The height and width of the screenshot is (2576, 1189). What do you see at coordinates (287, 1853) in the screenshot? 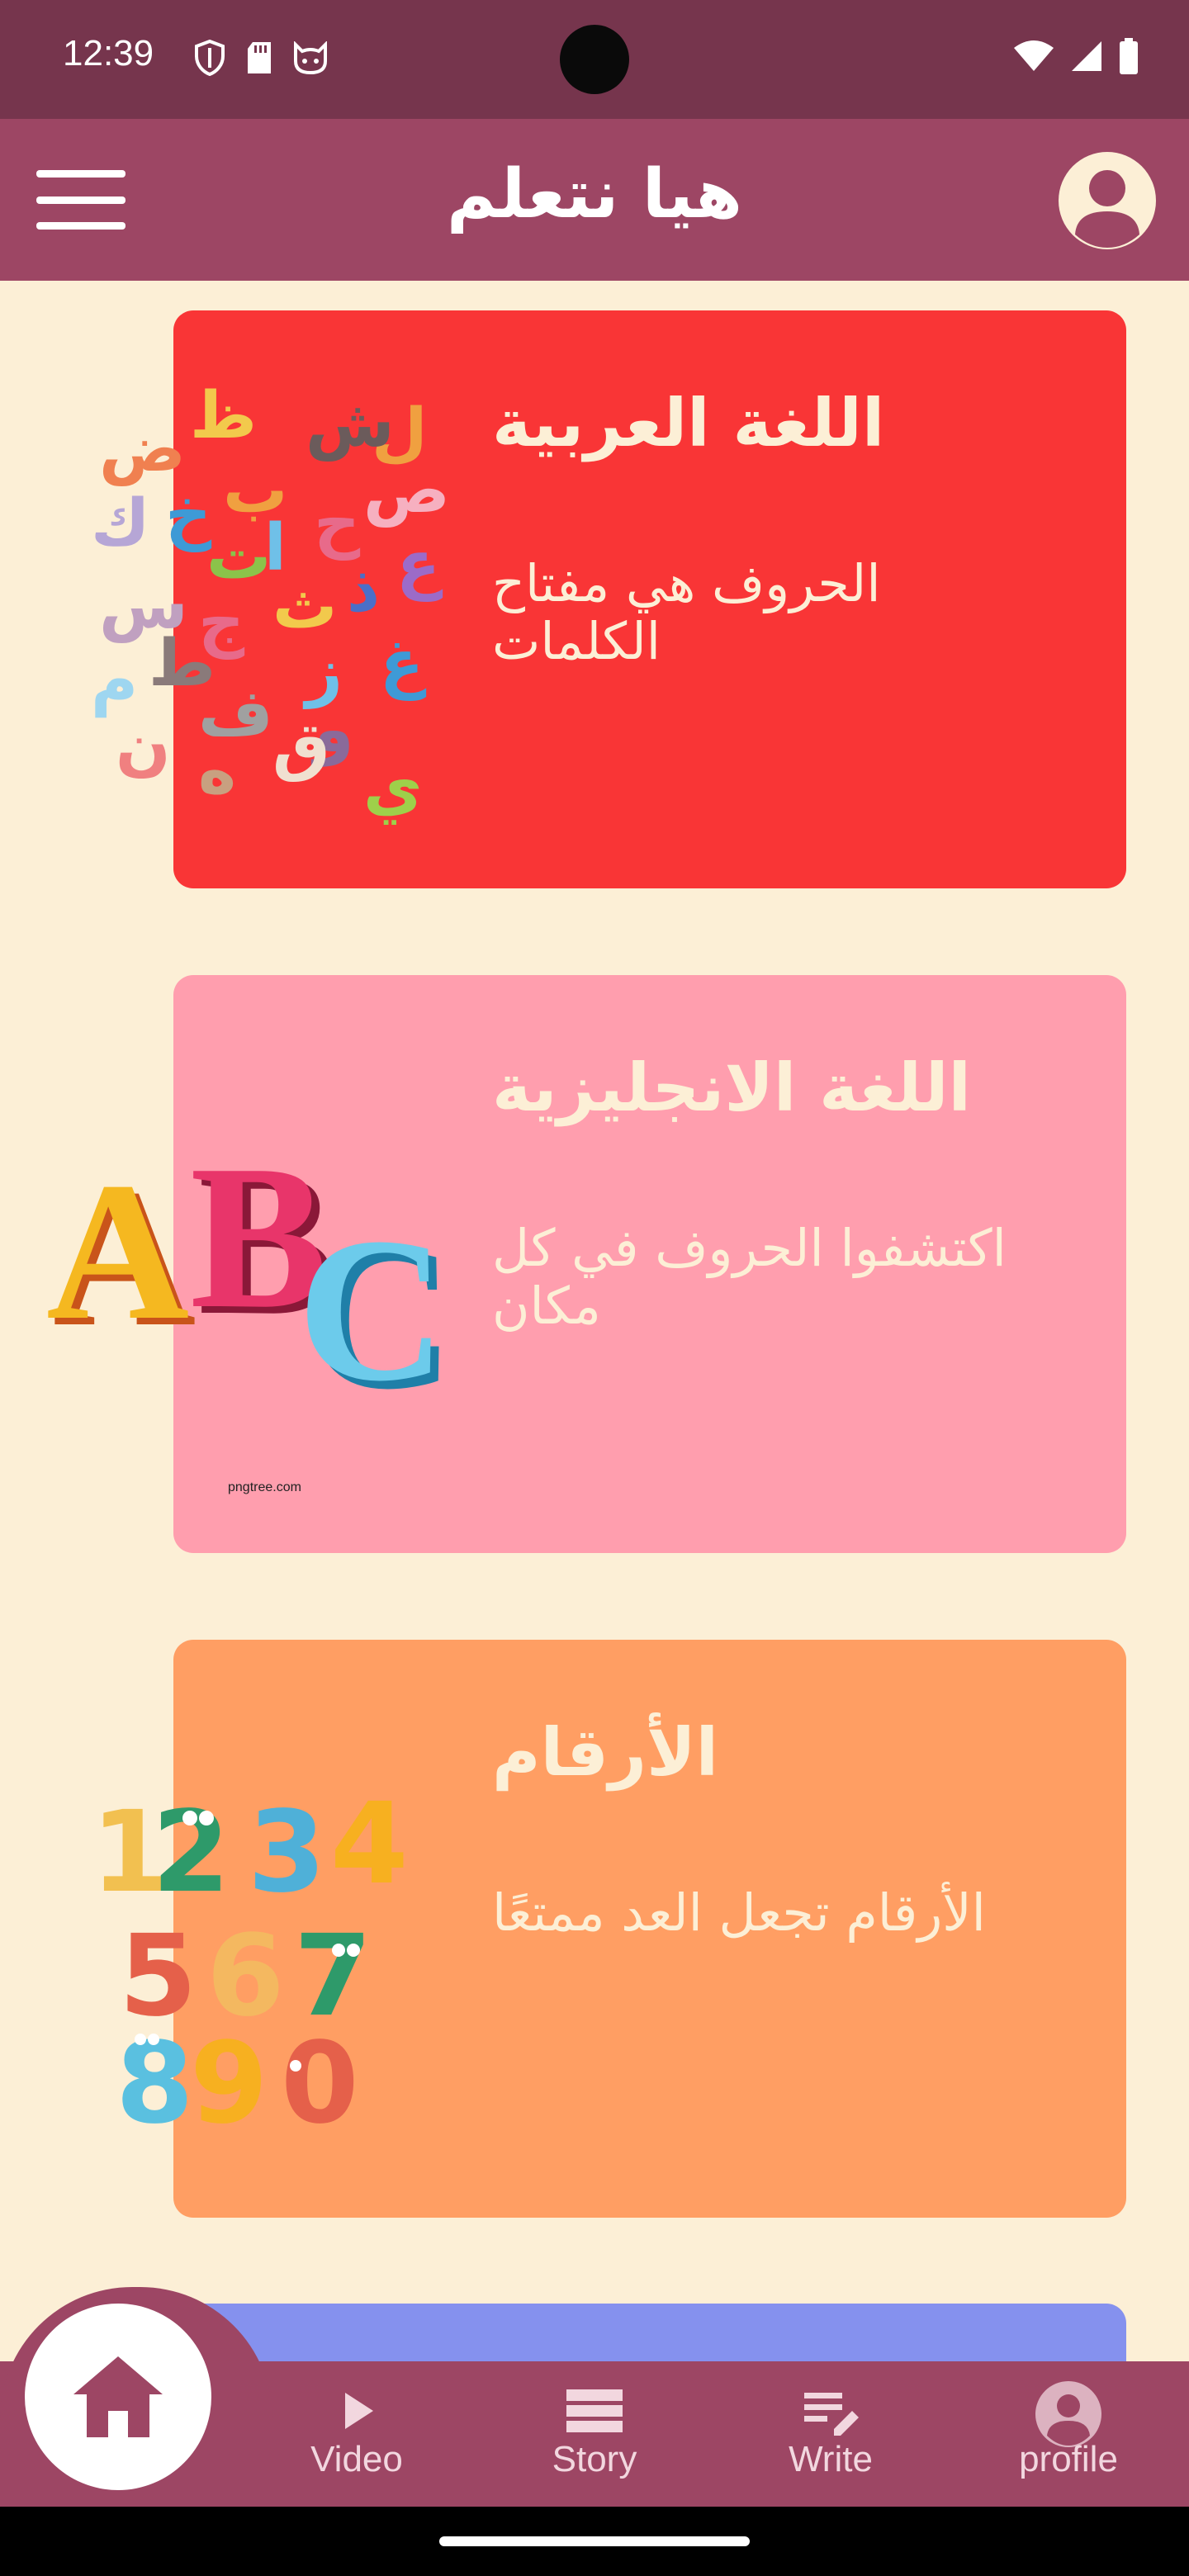
I see `svg-text: 3` at bounding box center [287, 1853].